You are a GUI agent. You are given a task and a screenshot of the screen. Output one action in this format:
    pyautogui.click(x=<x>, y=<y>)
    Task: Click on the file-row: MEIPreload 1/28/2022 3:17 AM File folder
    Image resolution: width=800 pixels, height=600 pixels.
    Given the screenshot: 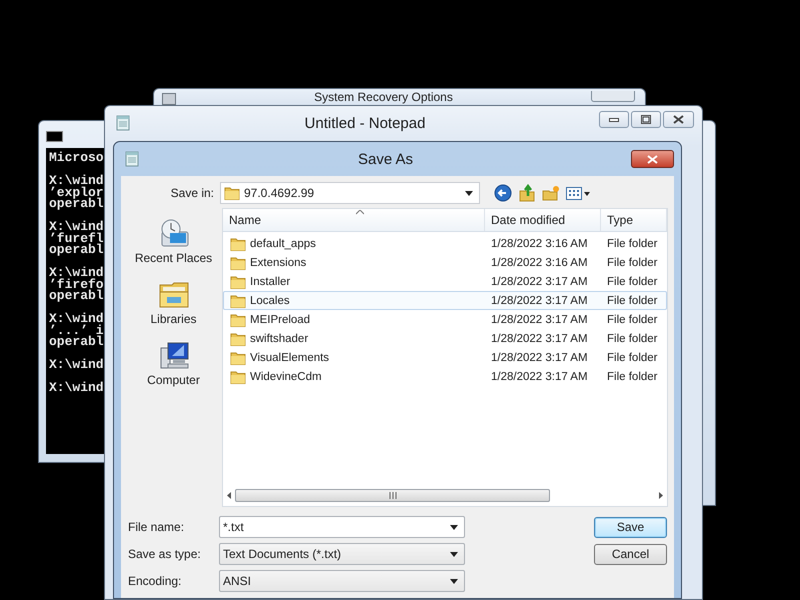 What is the action you would take?
    pyautogui.click(x=445, y=319)
    